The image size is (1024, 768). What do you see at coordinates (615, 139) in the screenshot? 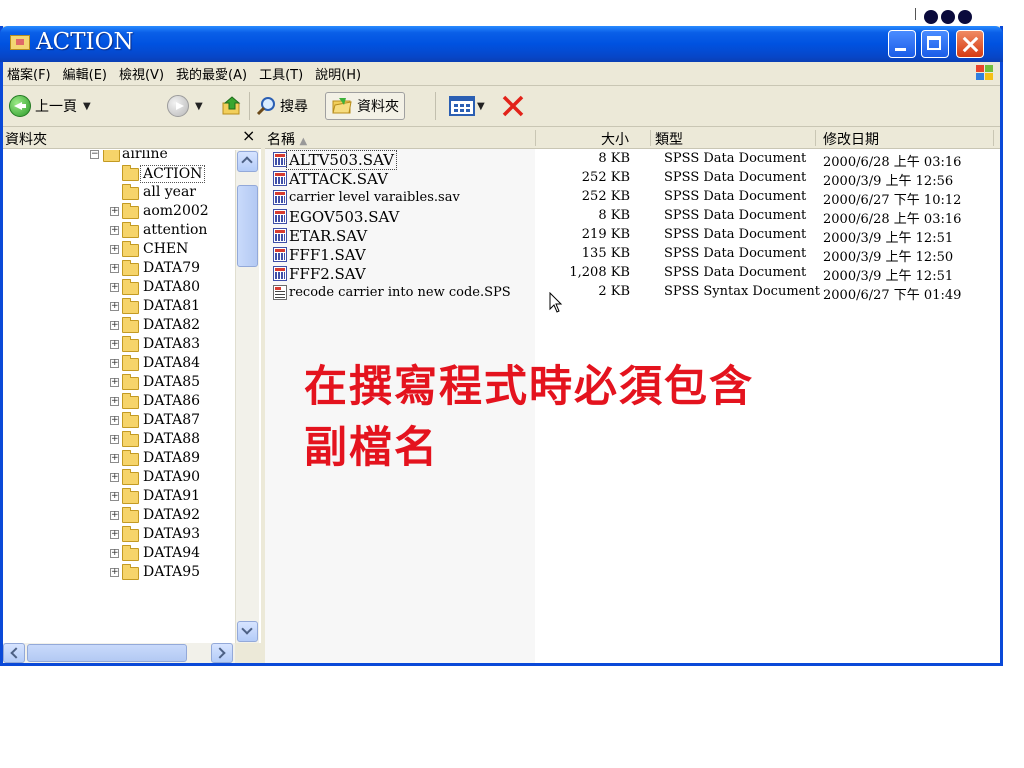
I see `column-header-size: 大小` at bounding box center [615, 139].